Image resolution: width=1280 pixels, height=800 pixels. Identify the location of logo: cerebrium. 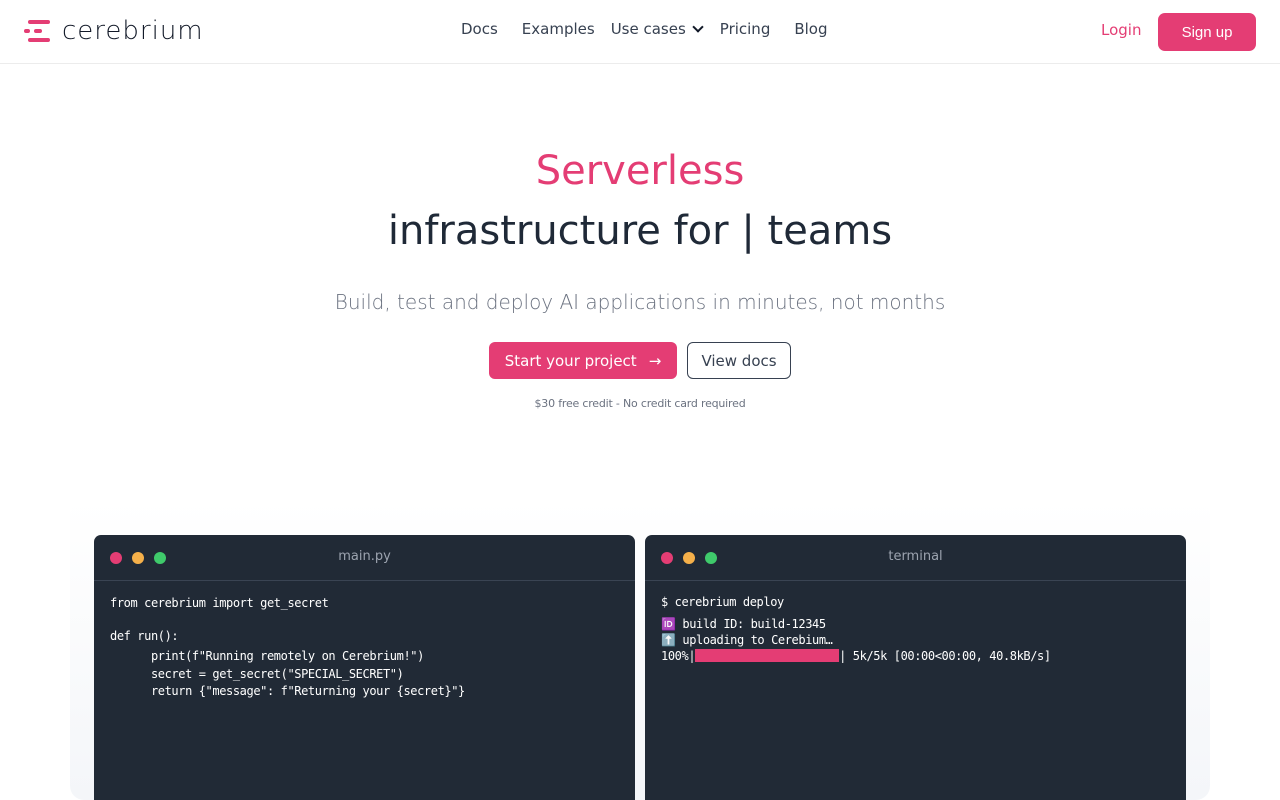
(114, 31).